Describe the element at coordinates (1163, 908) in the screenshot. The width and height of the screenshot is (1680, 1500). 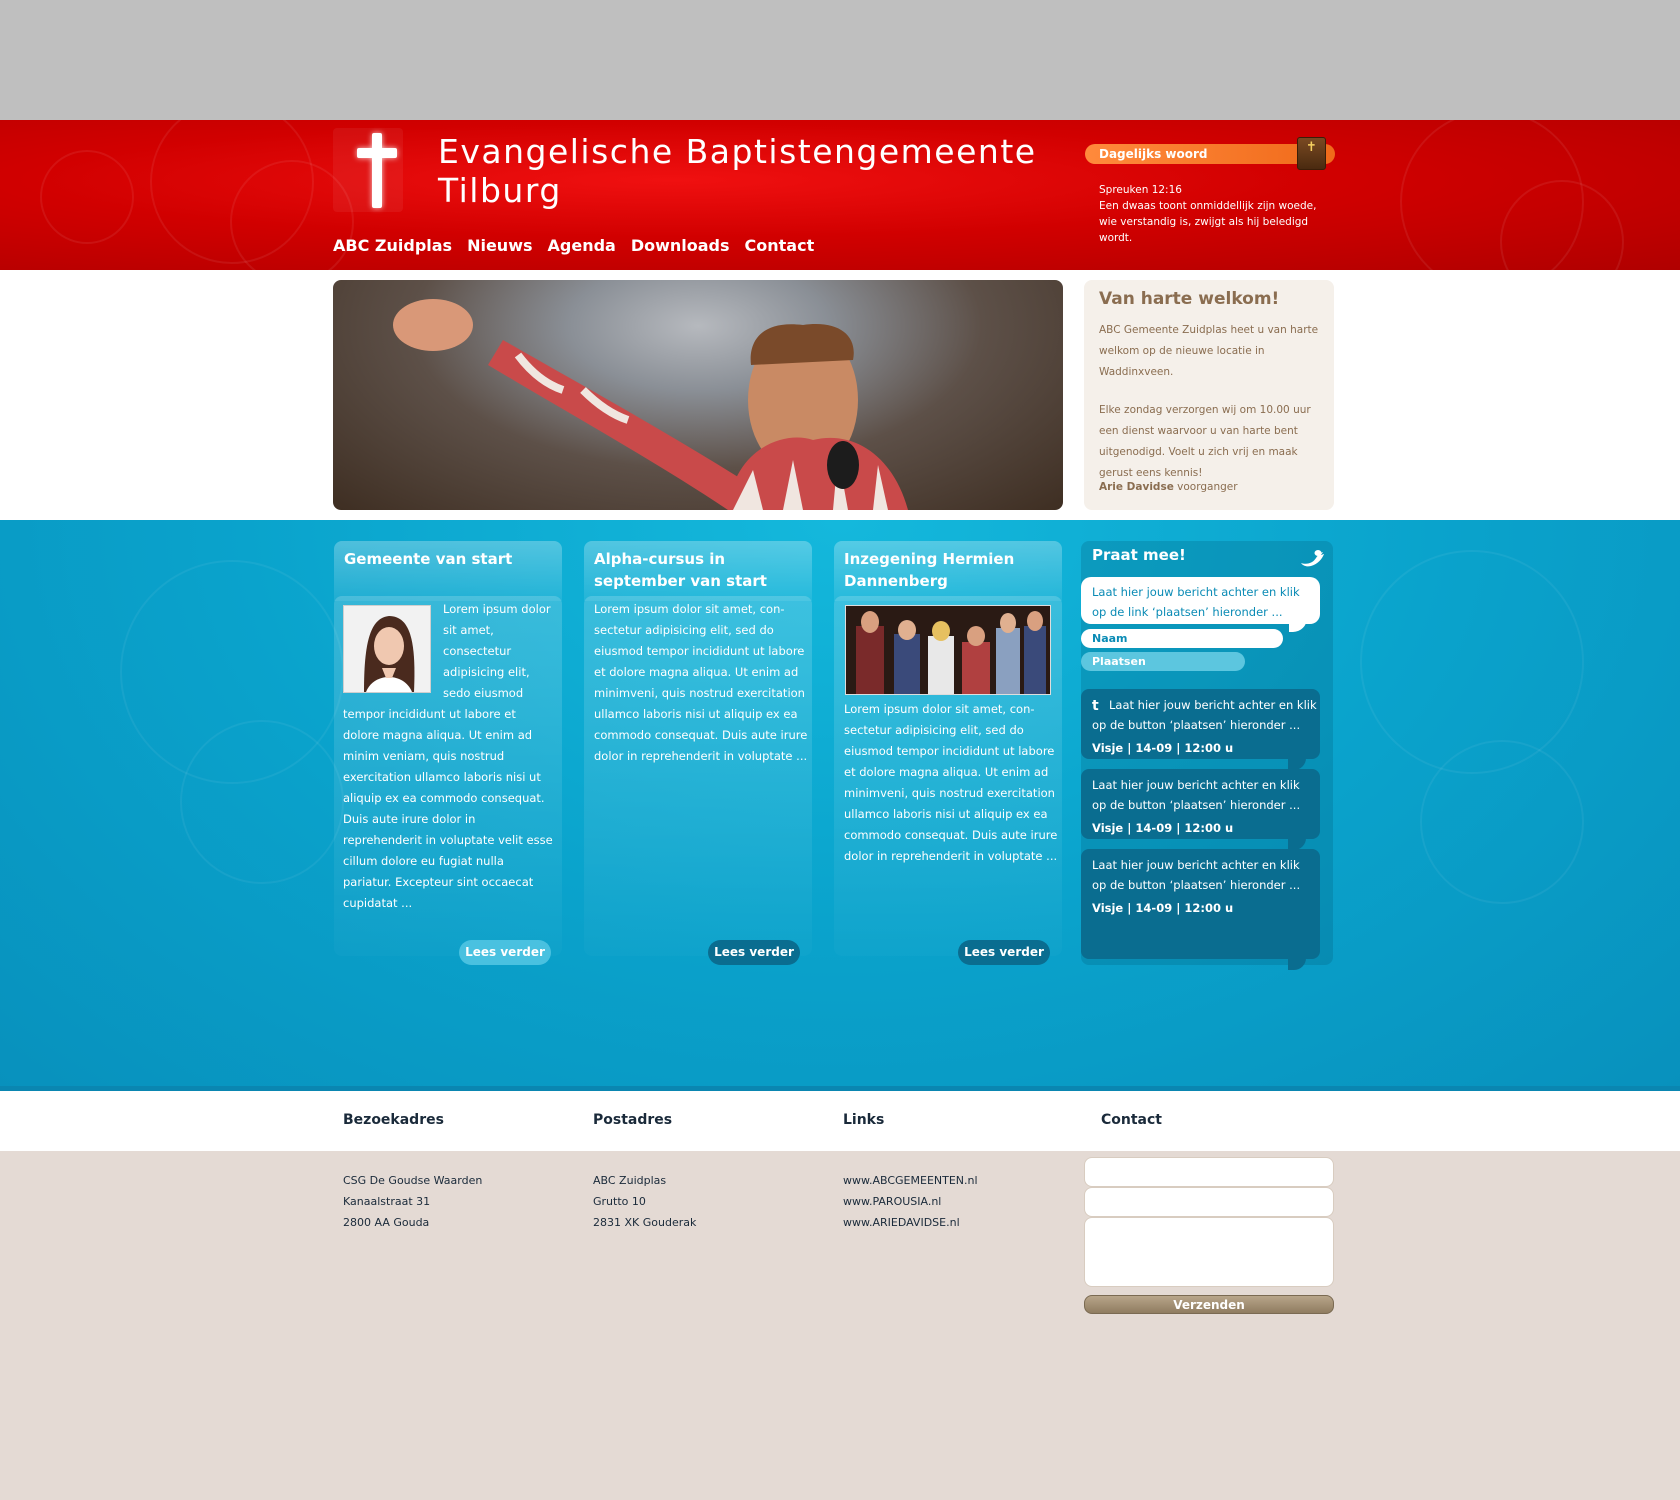
I see `tweet-meta-3: Visje | 14-09 | 12:00 u` at that location.